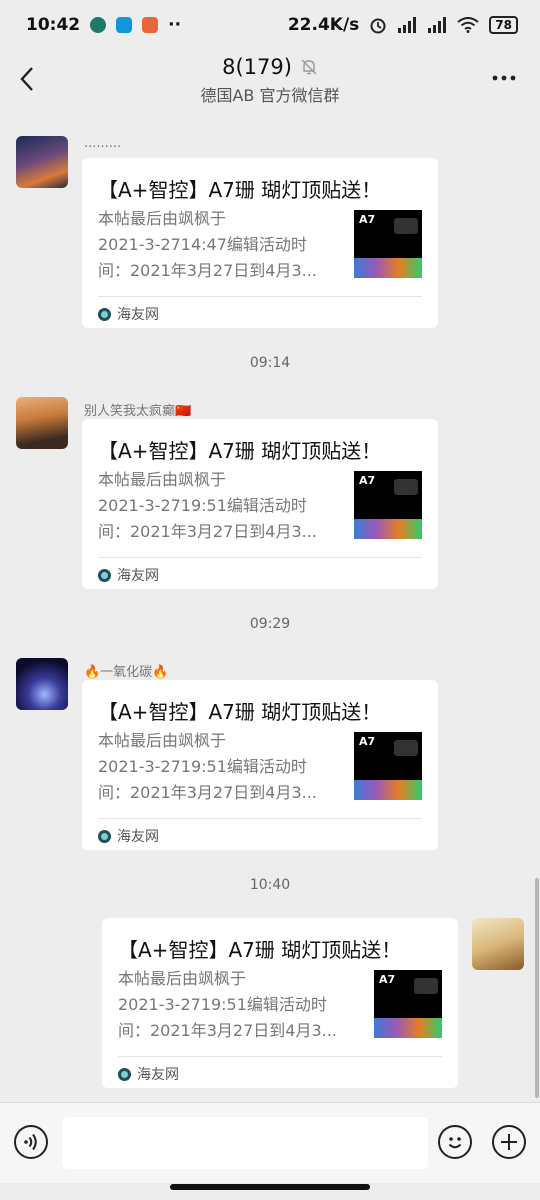 The width and height of the screenshot is (540, 1200). Describe the element at coordinates (537, 988) in the screenshot. I see `scrollbar` at that location.